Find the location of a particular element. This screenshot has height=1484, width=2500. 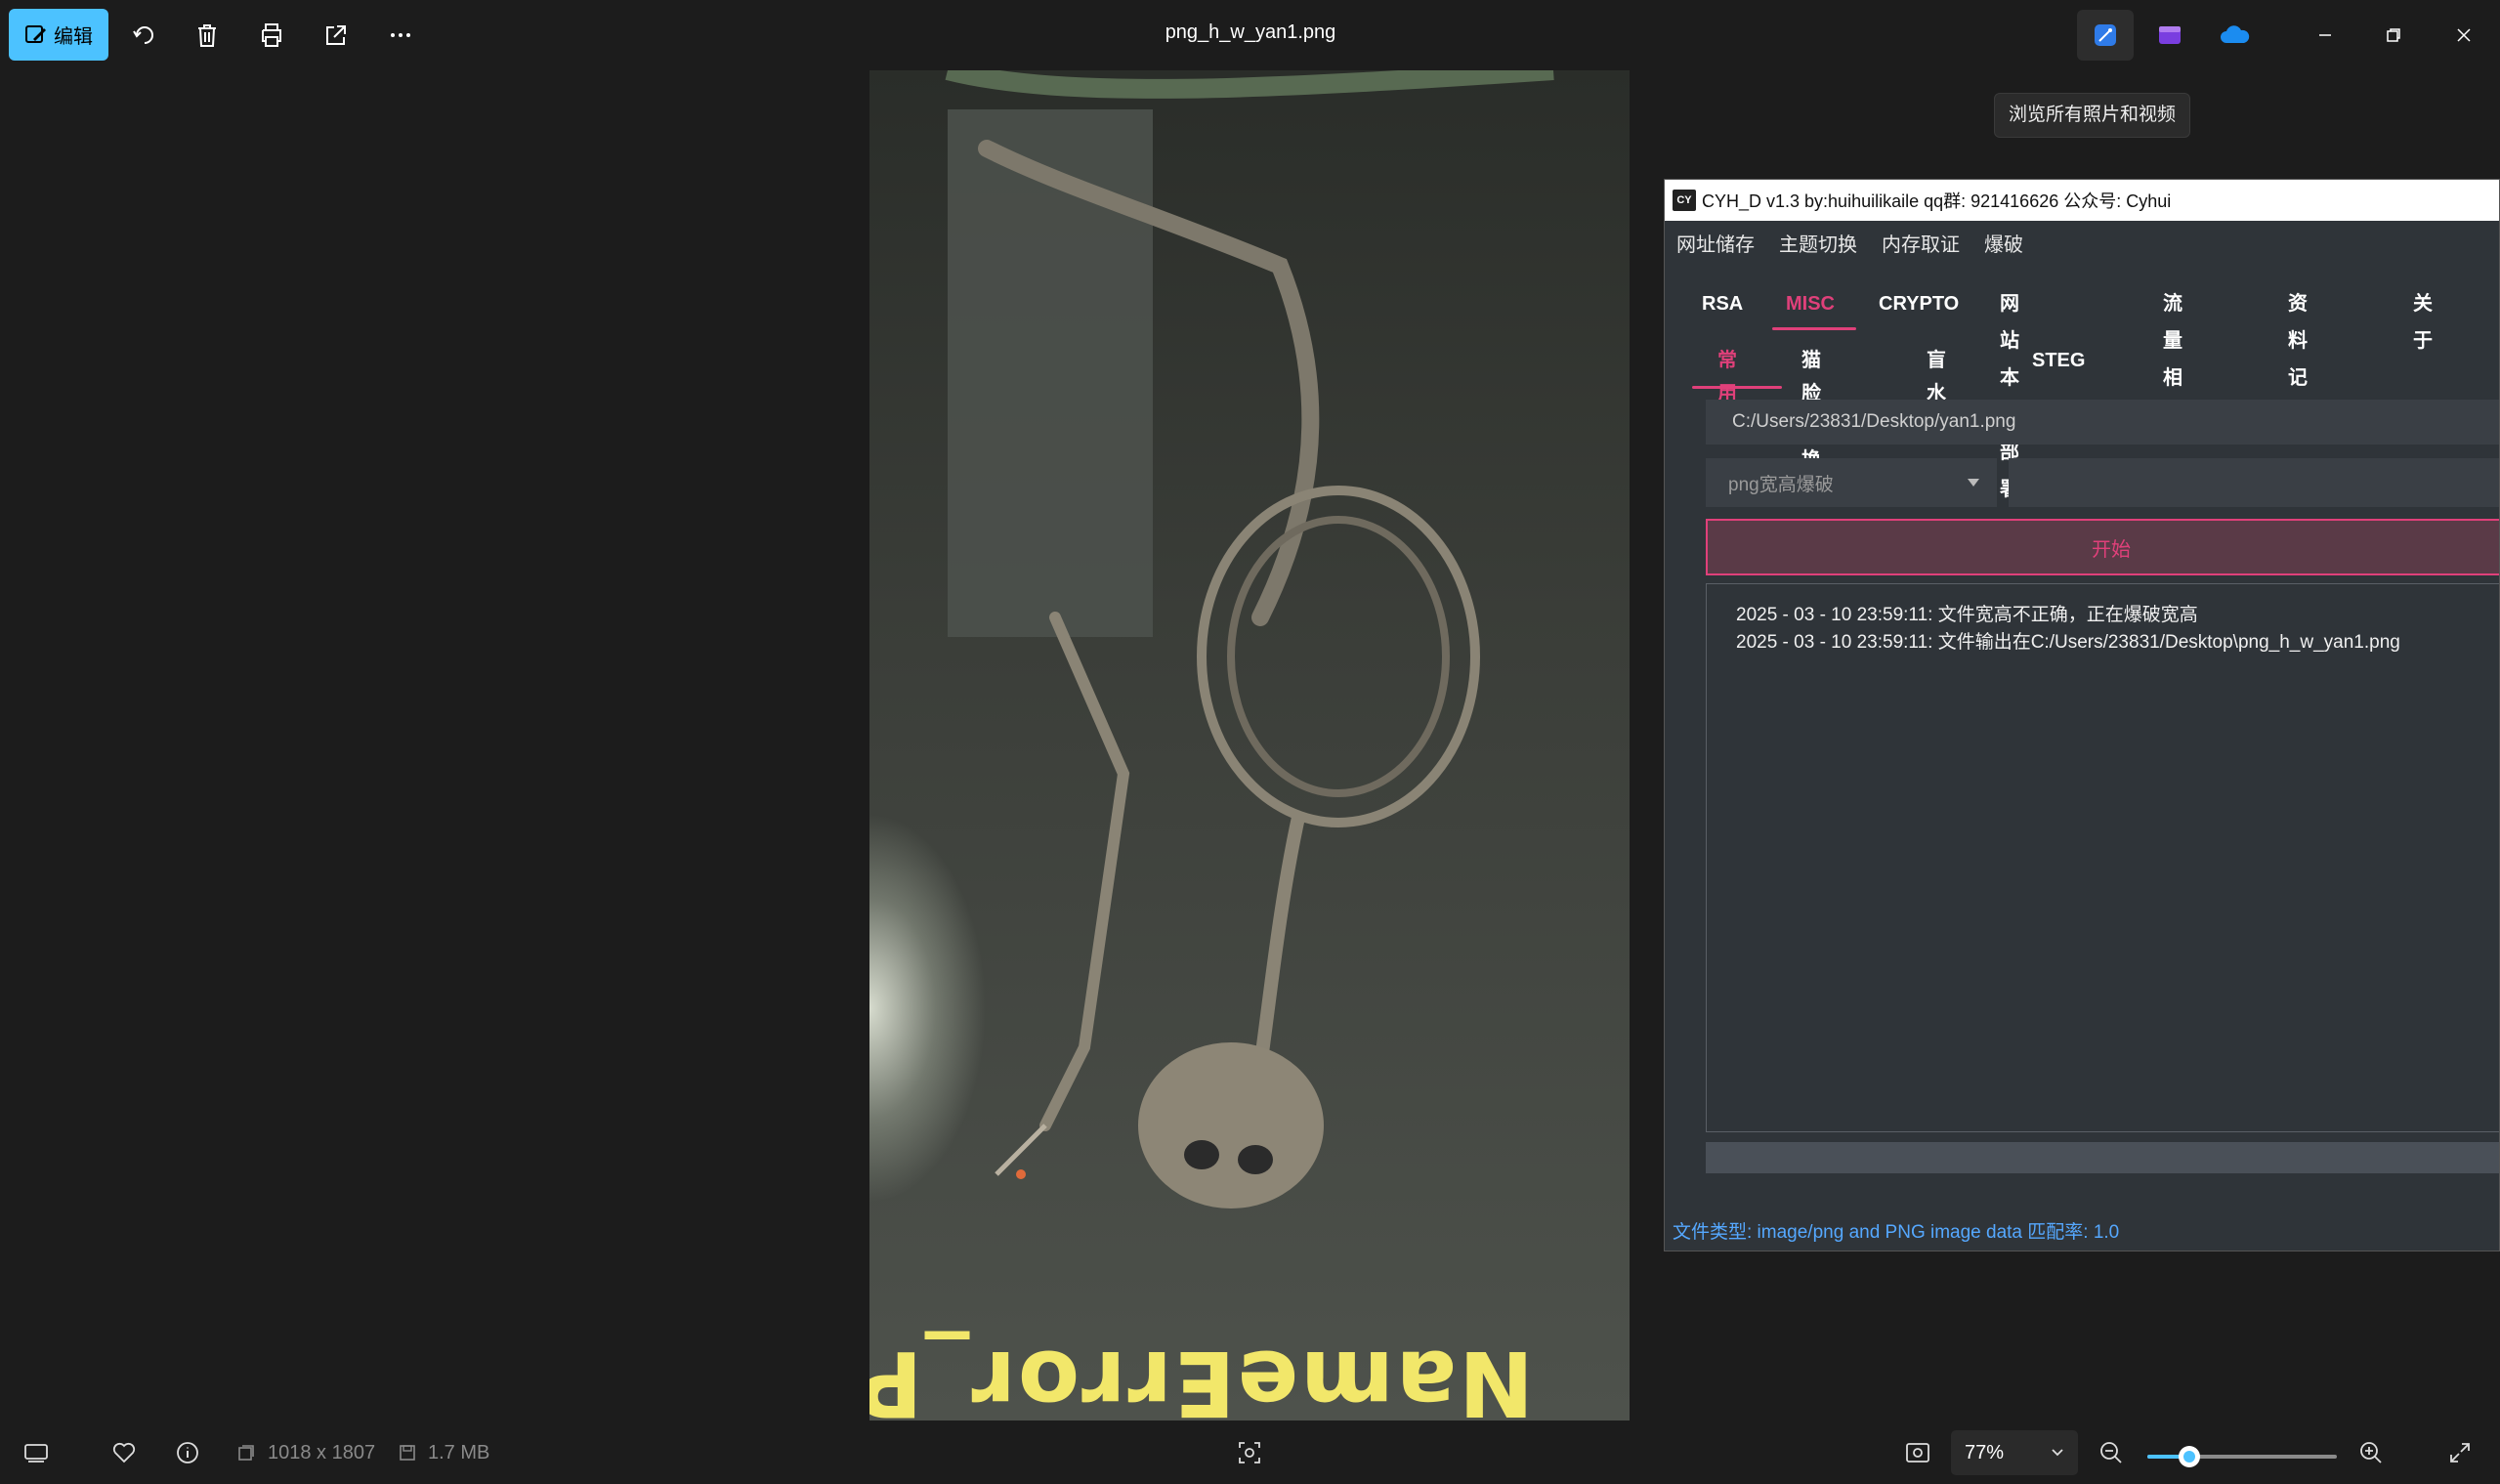

mode-select: png宽高爆破 is located at coordinates (1851, 482).